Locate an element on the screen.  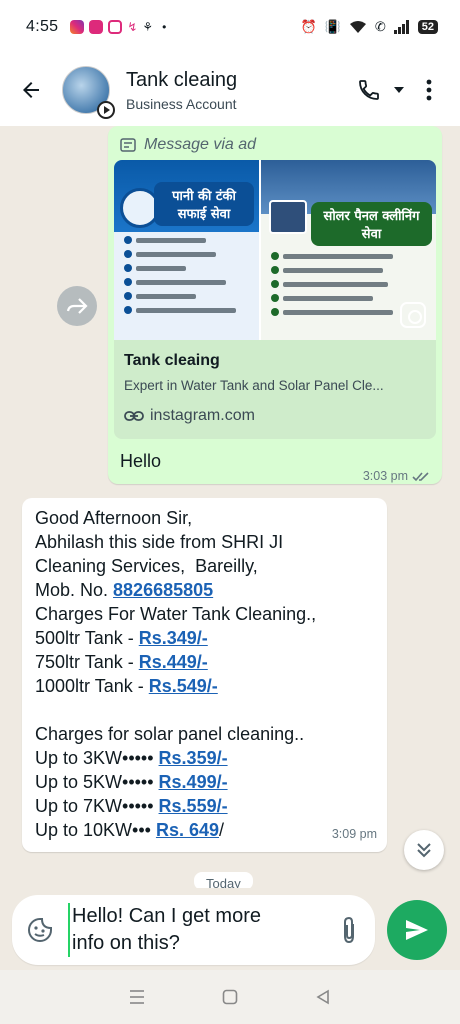
message-line: Up to 7KW••••• Rs.559/- is located at coordinates (205, 806).